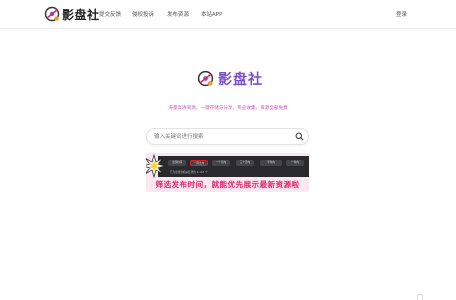 This screenshot has height=300, width=456. I want to click on banner-result-line: 已为您找到相关结果约 2,143 个, so click(189, 172).